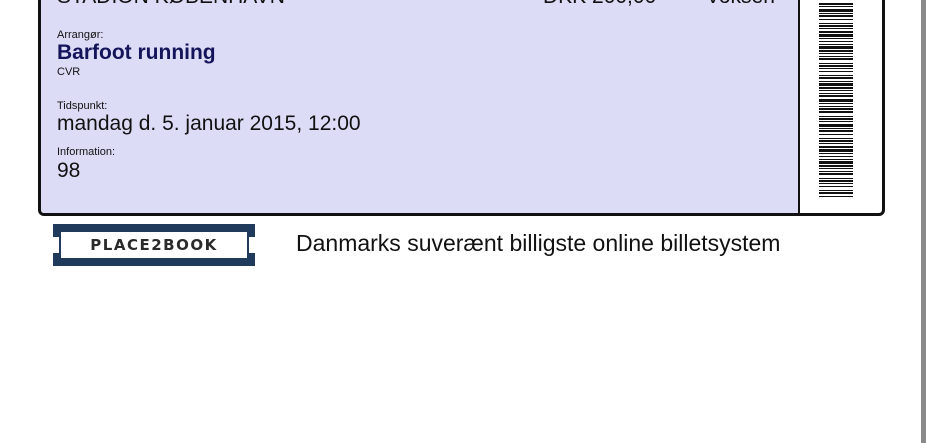 Image resolution: width=926 pixels, height=443 pixels. I want to click on cvr-label: CVR, so click(69, 72).